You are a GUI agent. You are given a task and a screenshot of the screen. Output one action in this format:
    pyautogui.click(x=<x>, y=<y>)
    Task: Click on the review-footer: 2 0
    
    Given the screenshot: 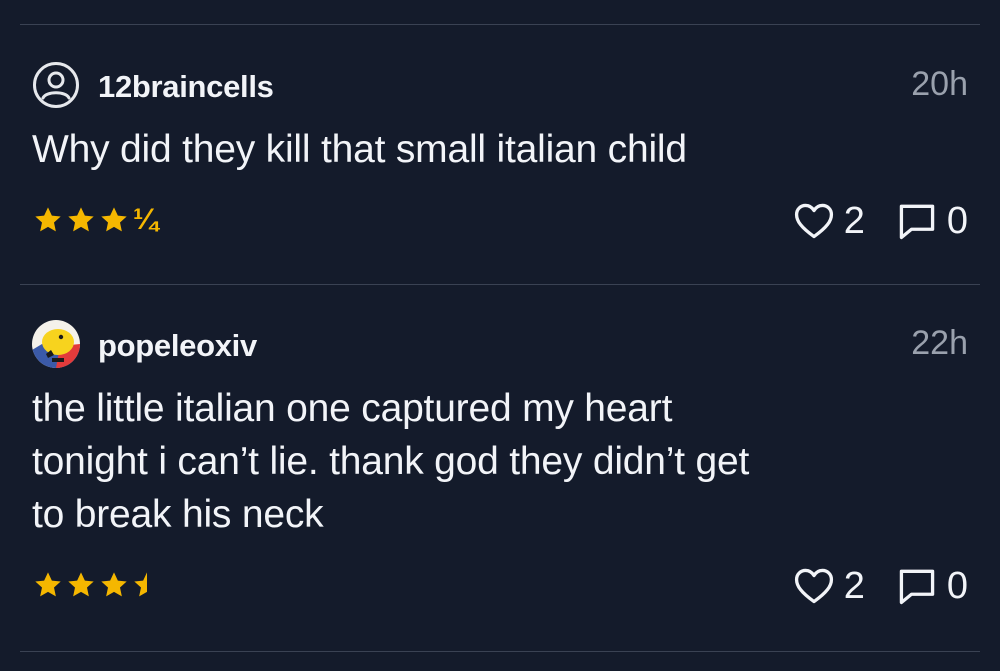 What is the action you would take?
    pyautogui.click(x=500, y=586)
    